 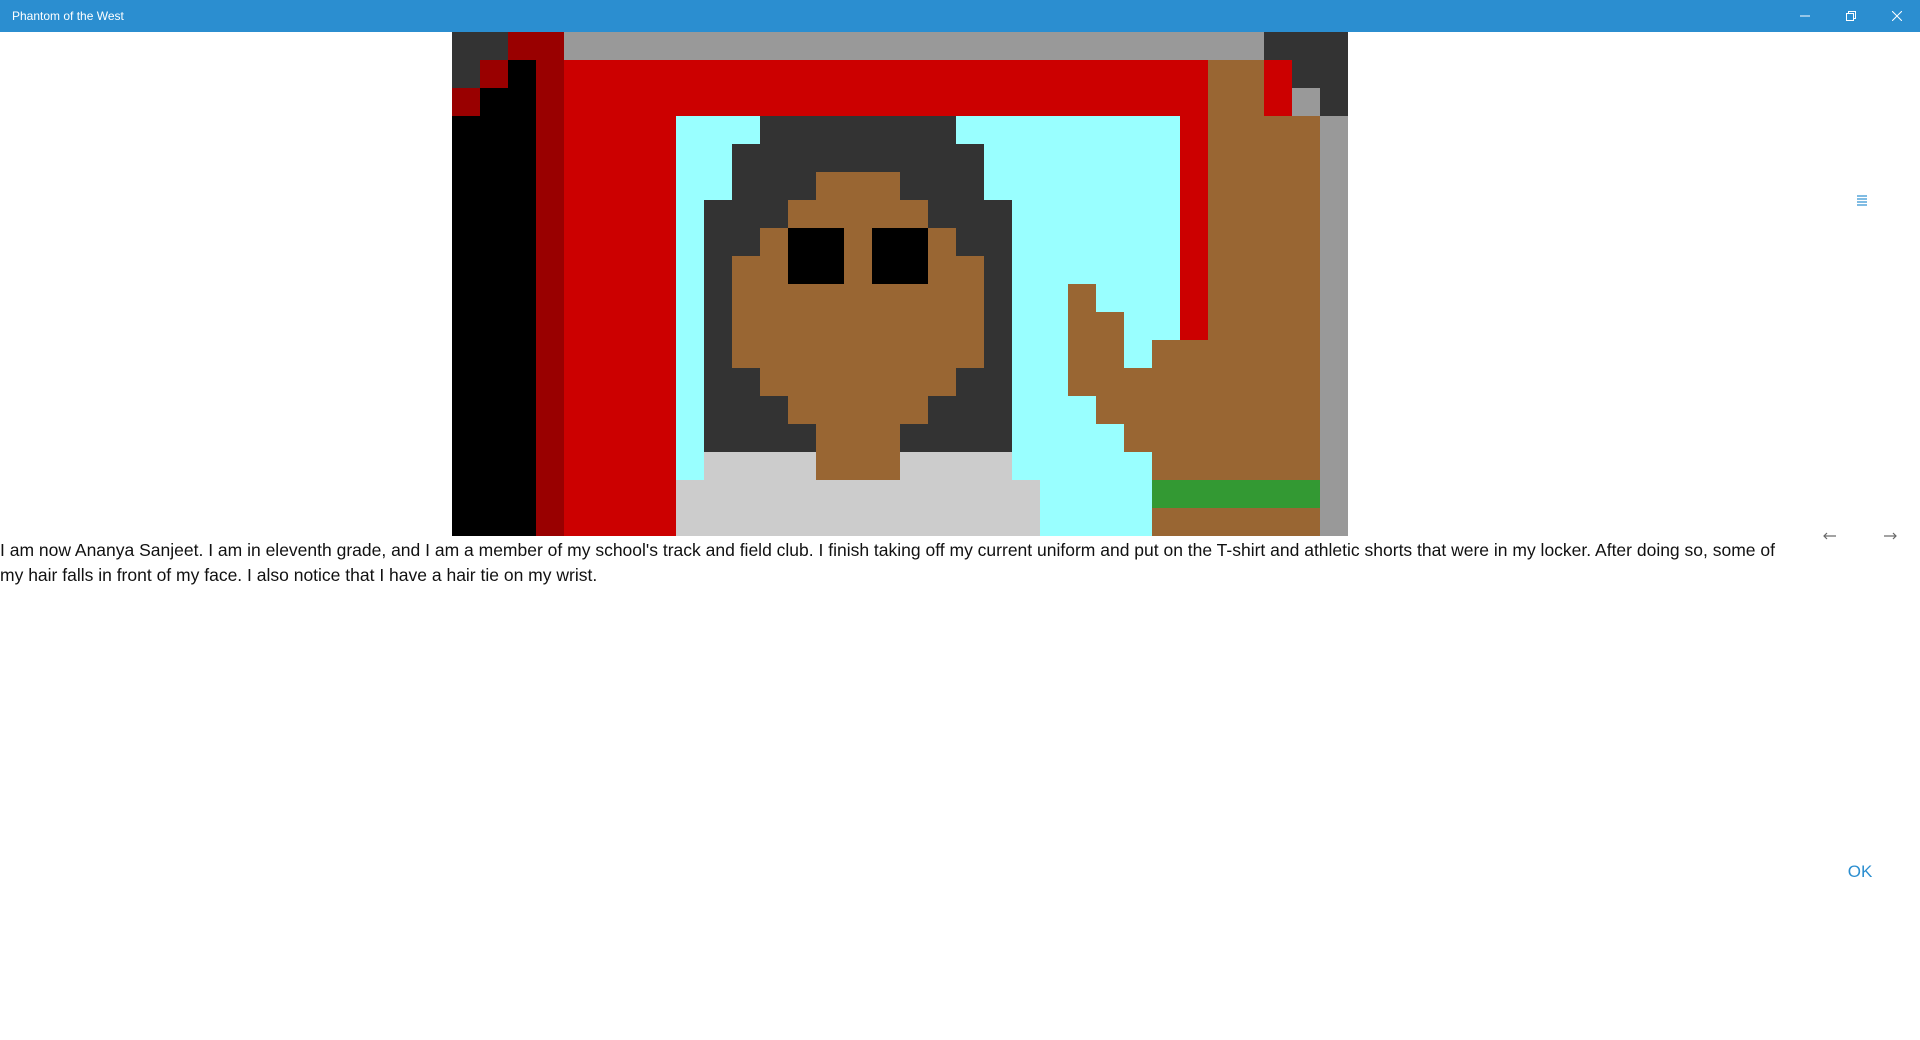 I want to click on restore-icon, so click(x=1851, y=16).